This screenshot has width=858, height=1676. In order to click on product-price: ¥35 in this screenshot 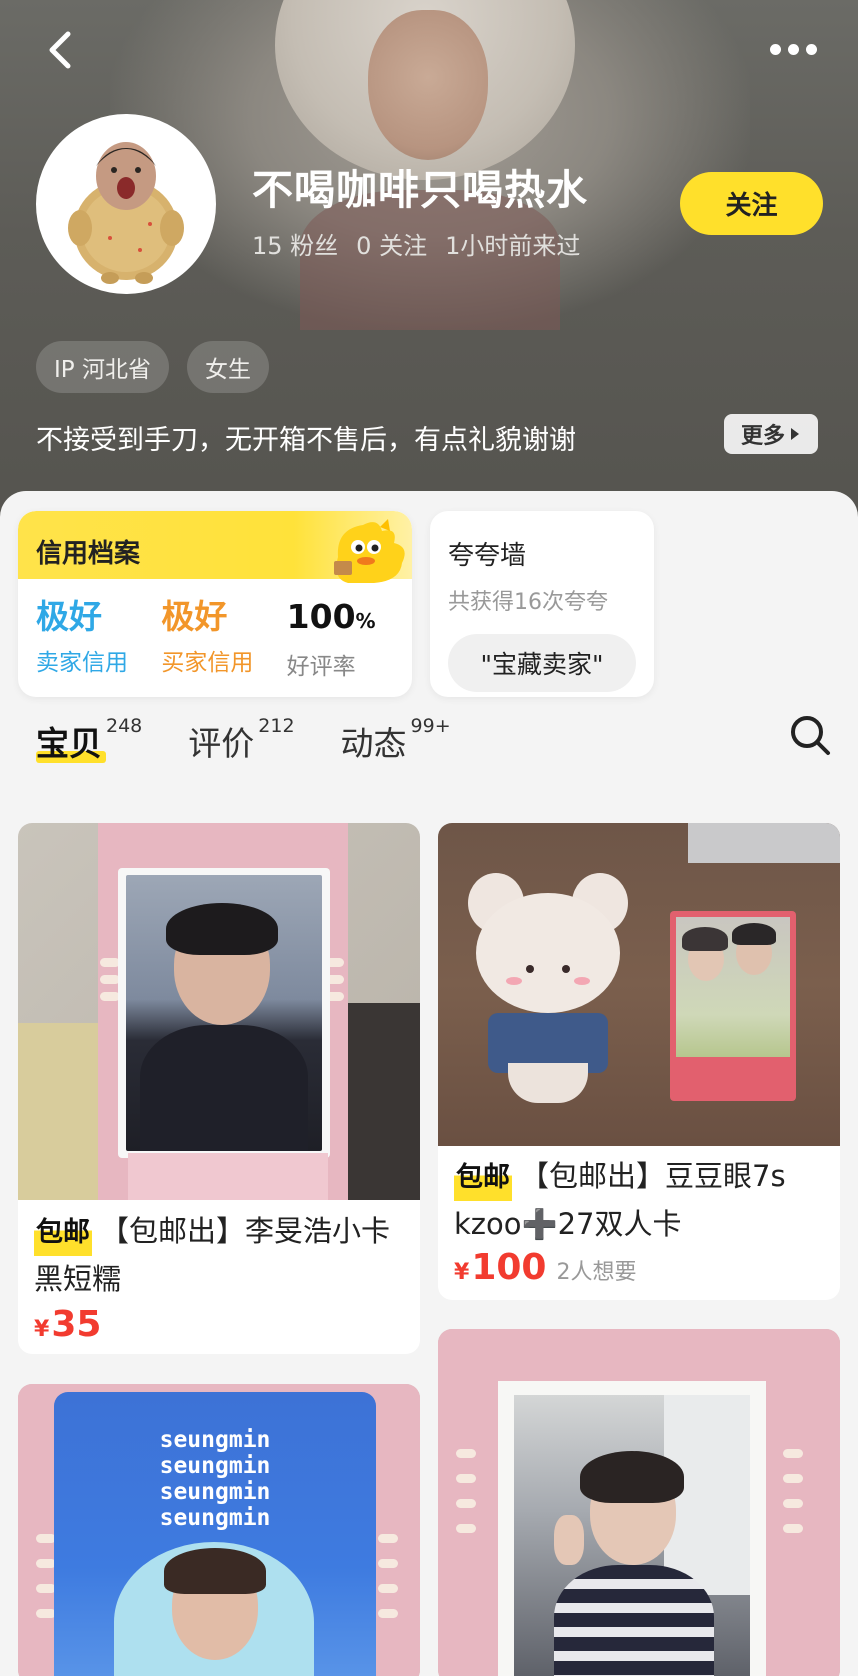, I will do `click(68, 1324)`.